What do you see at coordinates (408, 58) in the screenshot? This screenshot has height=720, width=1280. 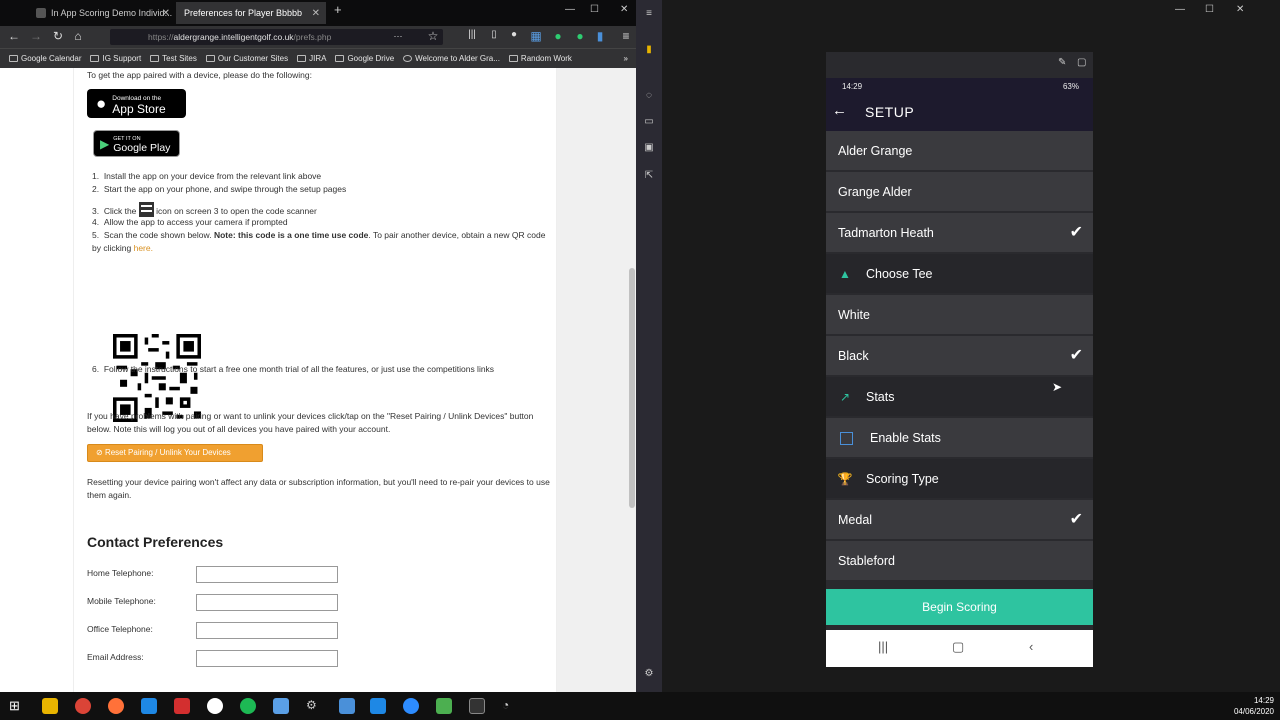 I see `globe-icon` at bounding box center [408, 58].